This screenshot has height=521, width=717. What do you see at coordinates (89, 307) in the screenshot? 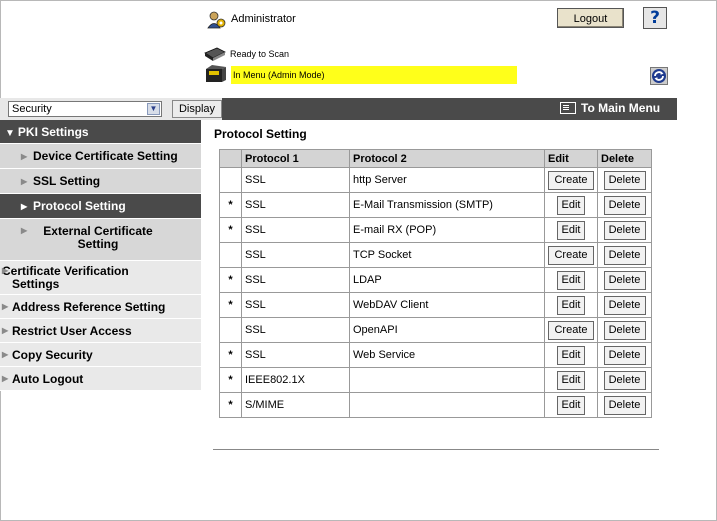
I see `sidebar-item-label: Address Reference Setting` at bounding box center [89, 307].